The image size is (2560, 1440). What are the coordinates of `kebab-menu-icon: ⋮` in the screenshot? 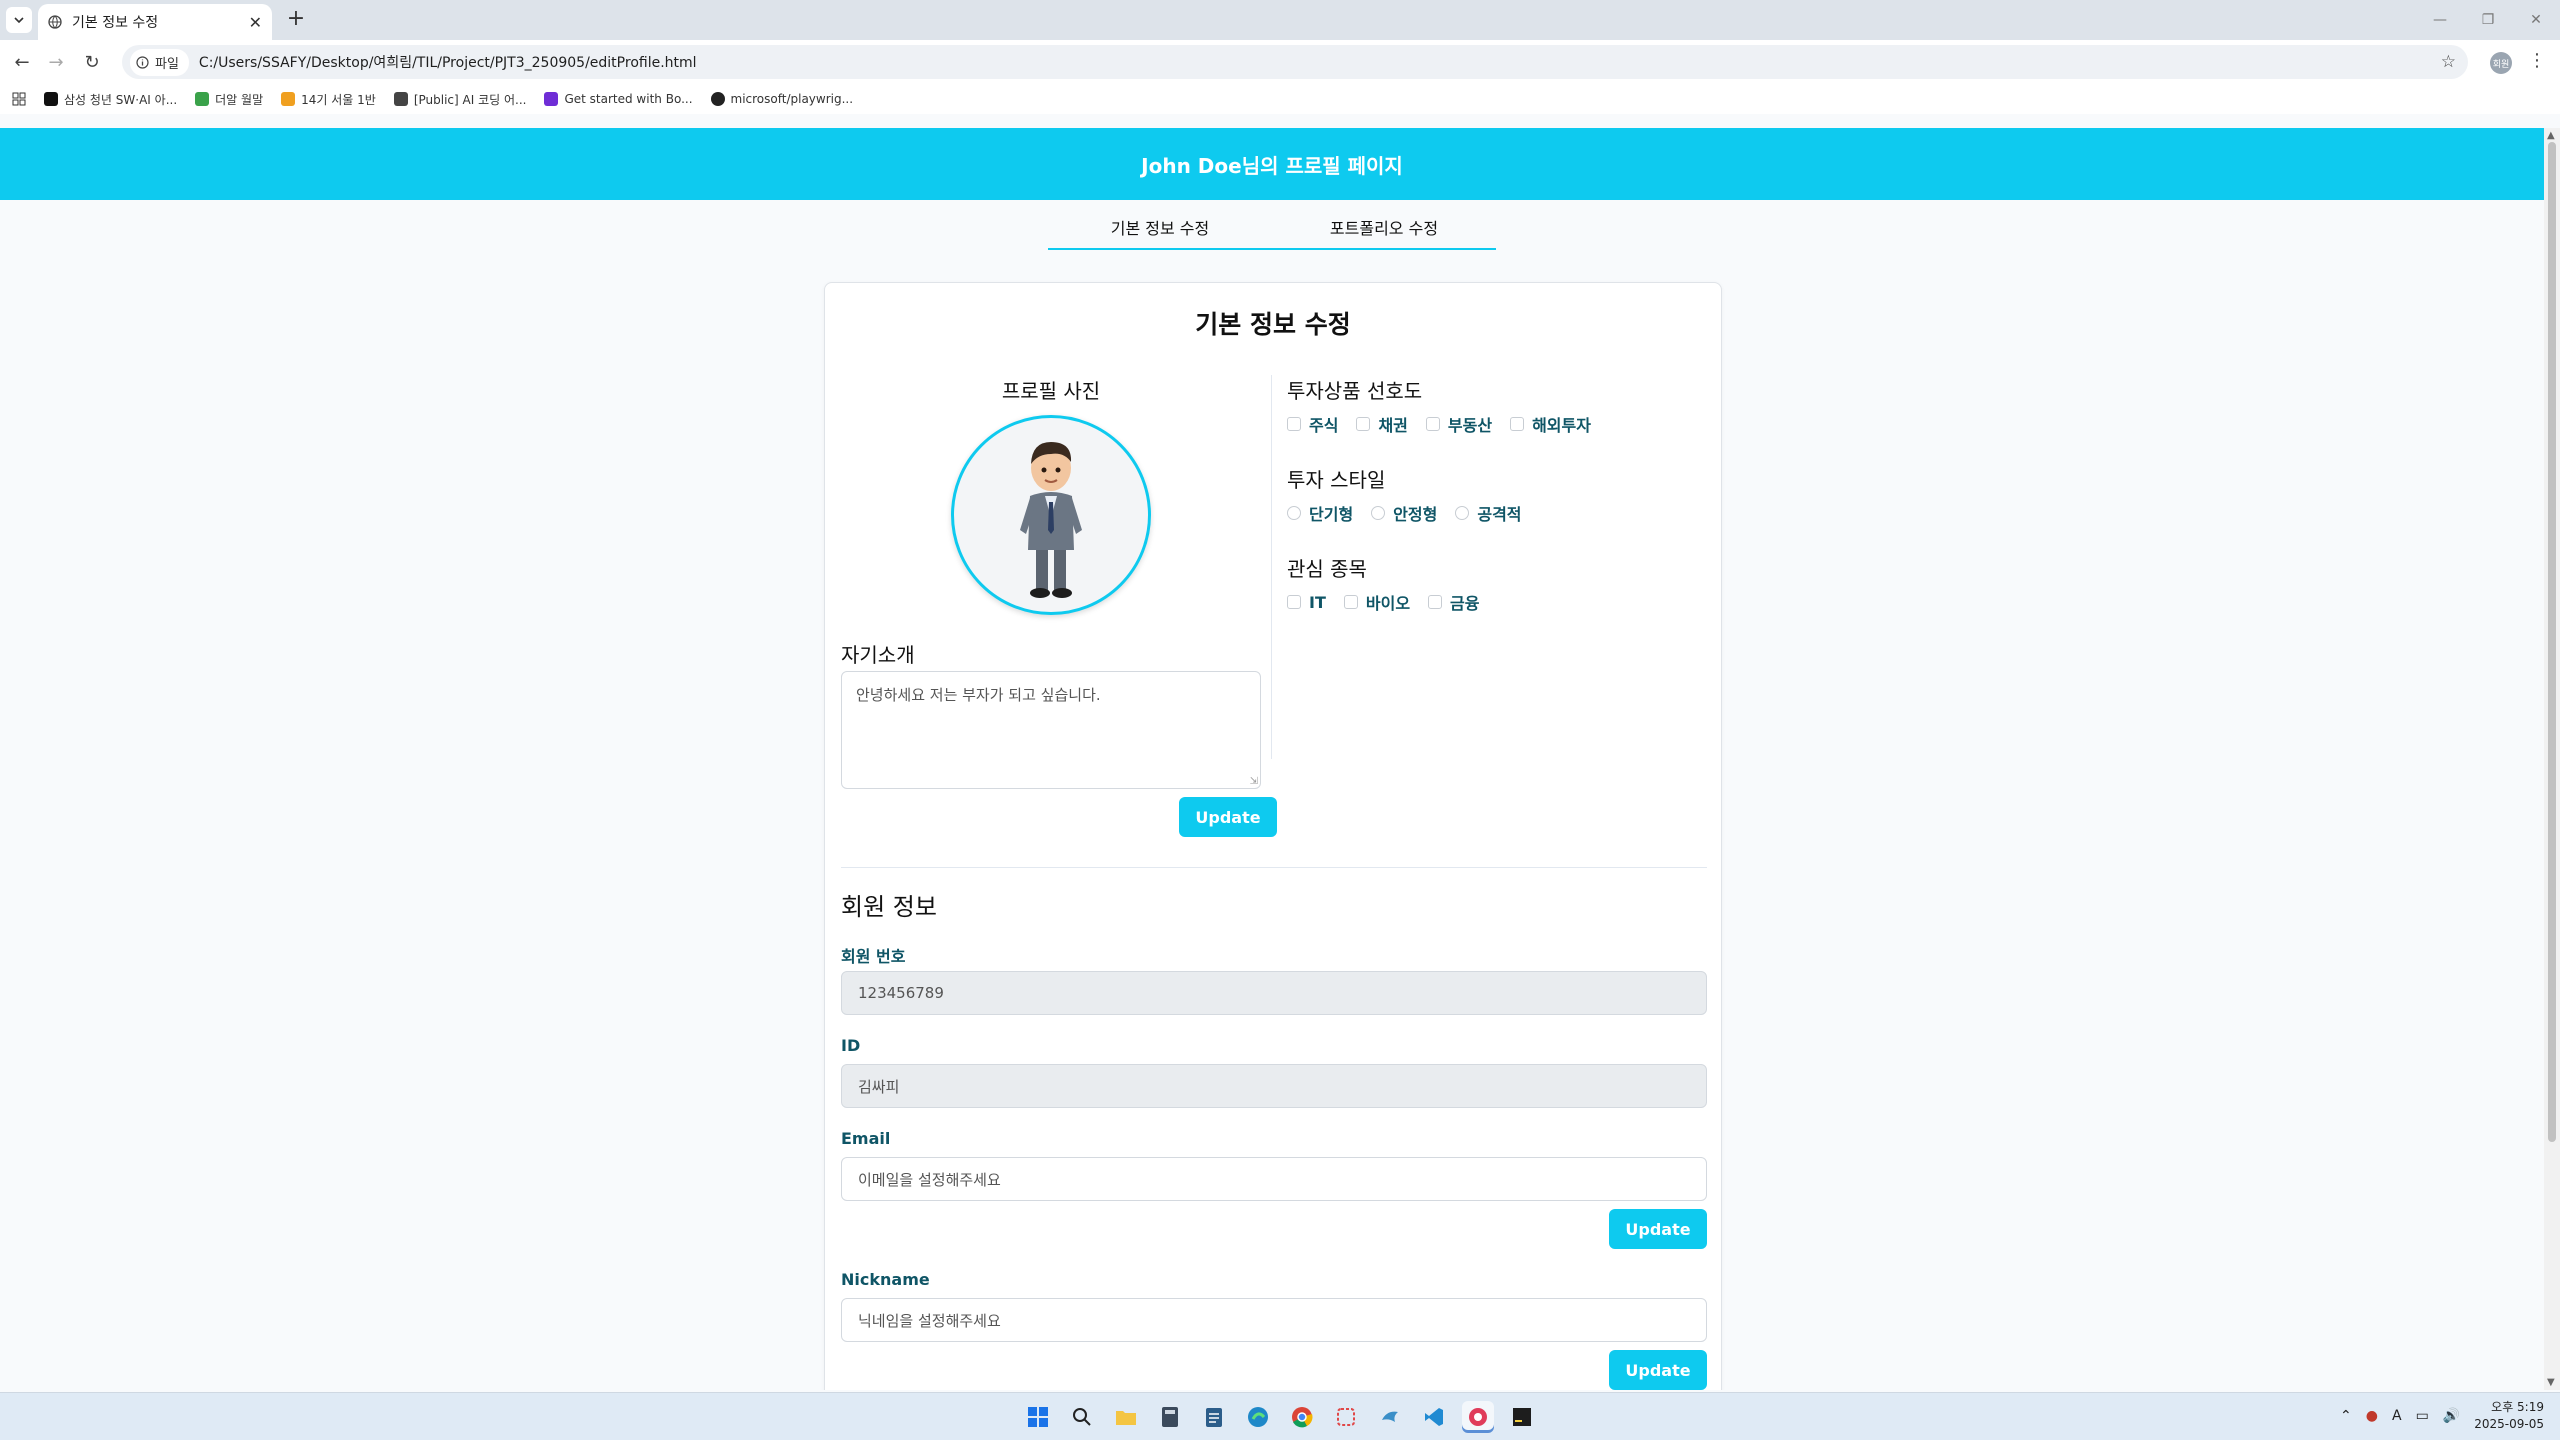 It's located at (2537, 60).